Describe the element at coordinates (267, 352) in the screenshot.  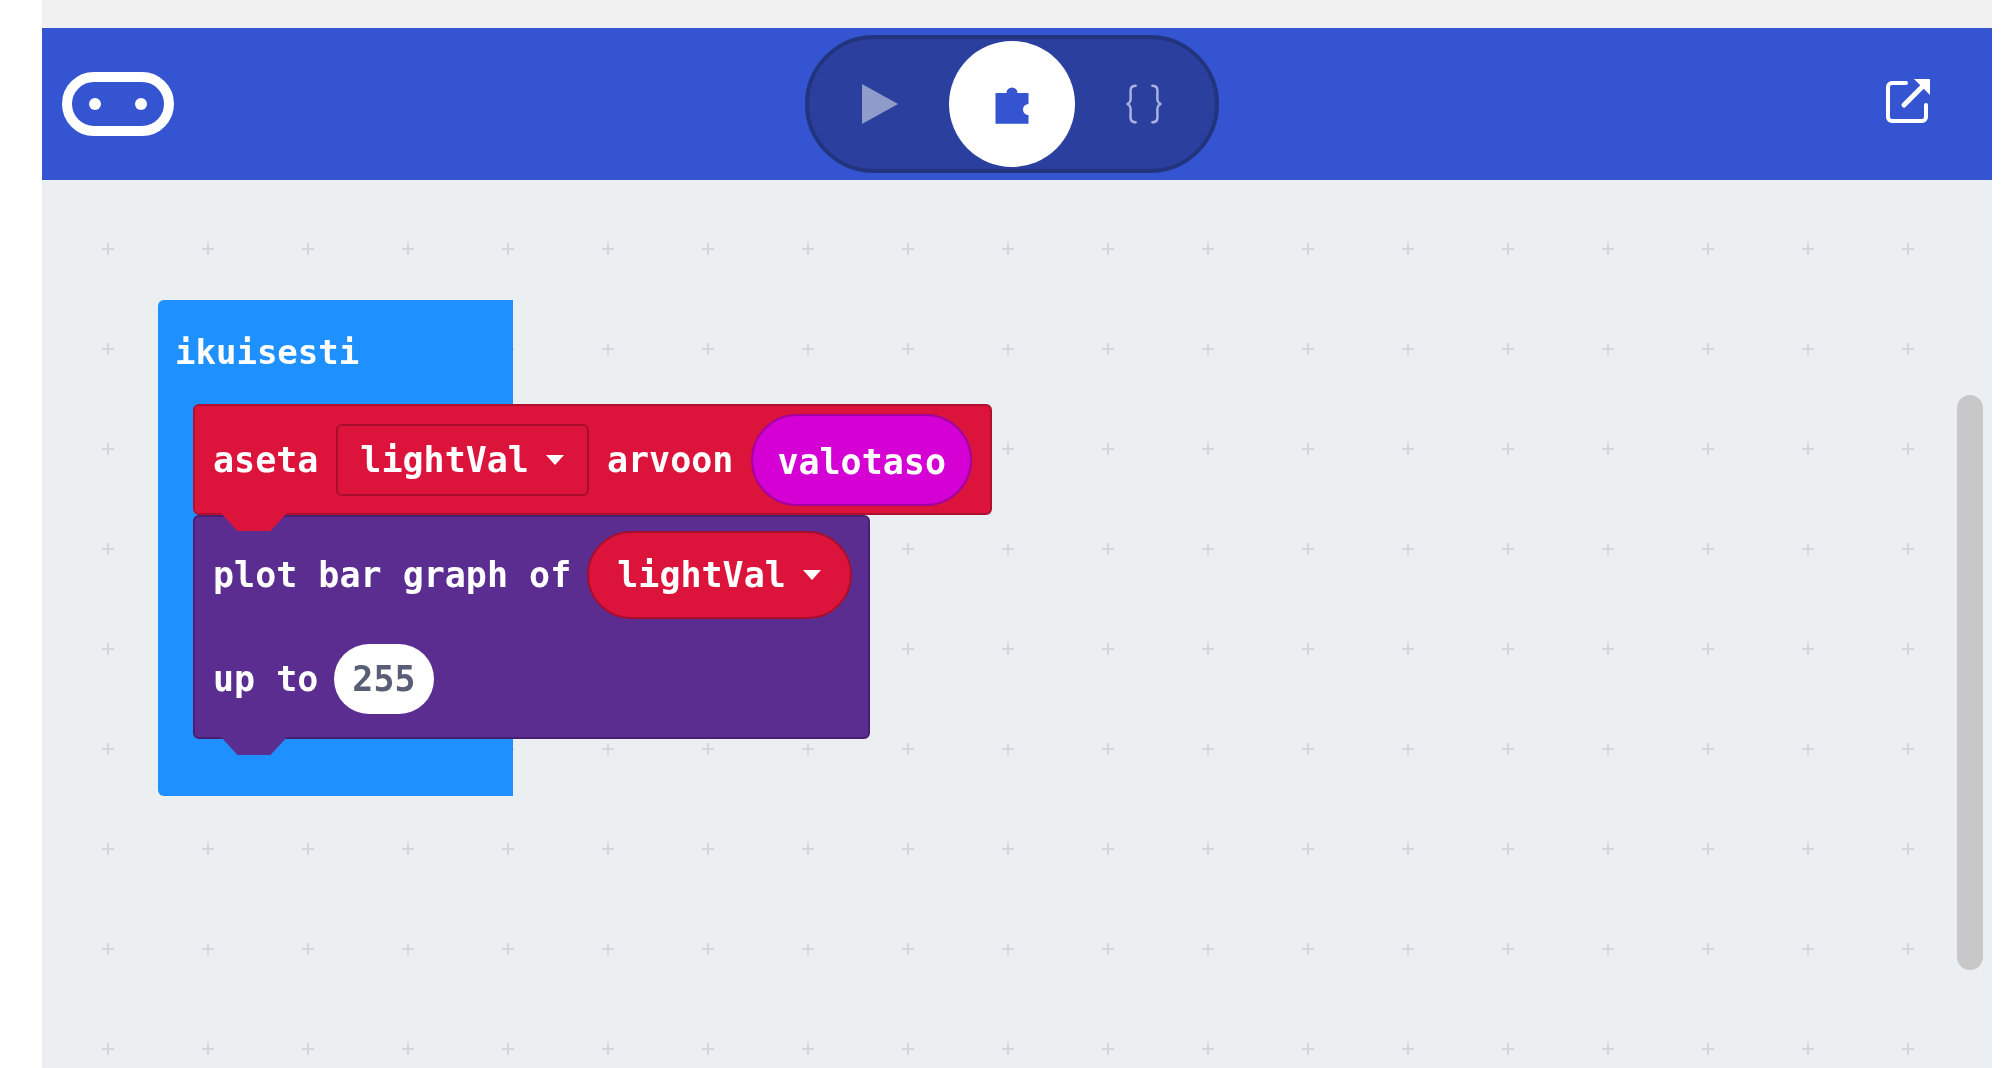
I see `block-label: ikuisesti` at that location.